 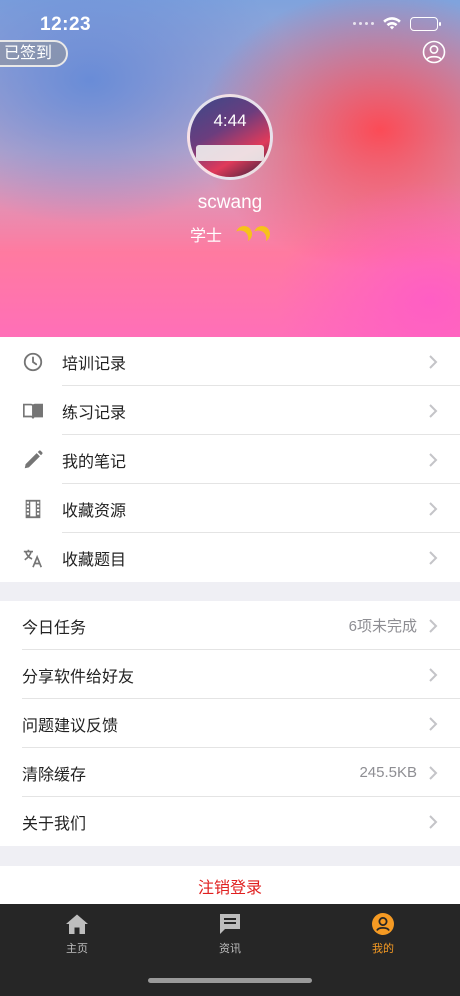 I want to click on translate-icon, so click(x=33, y=558).